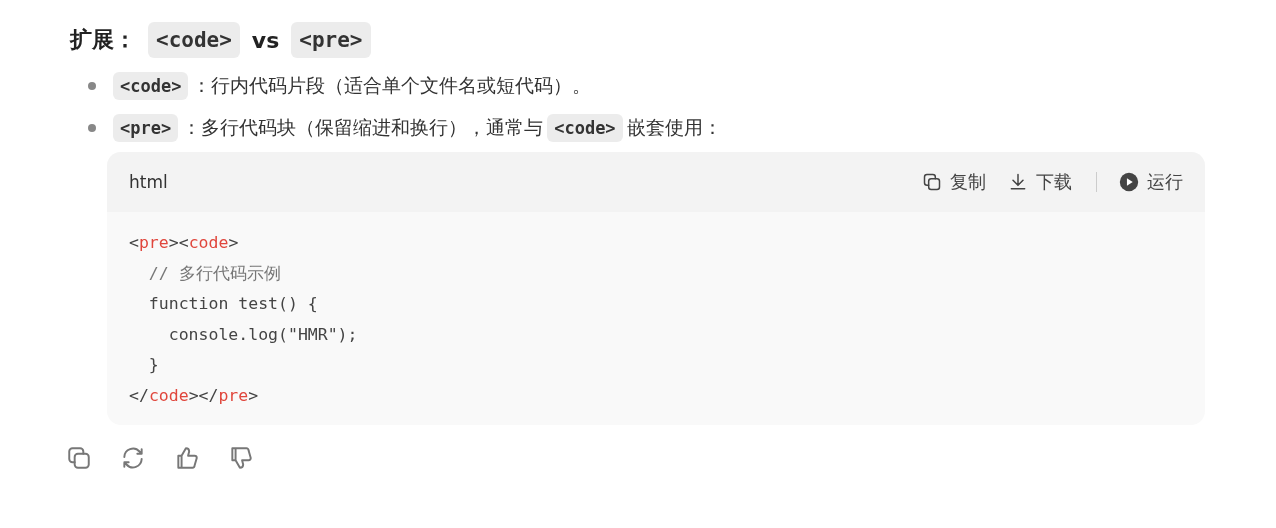 The image size is (1276, 528). Describe the element at coordinates (102, 40) in the screenshot. I see `heading-text: 扩展：` at that location.